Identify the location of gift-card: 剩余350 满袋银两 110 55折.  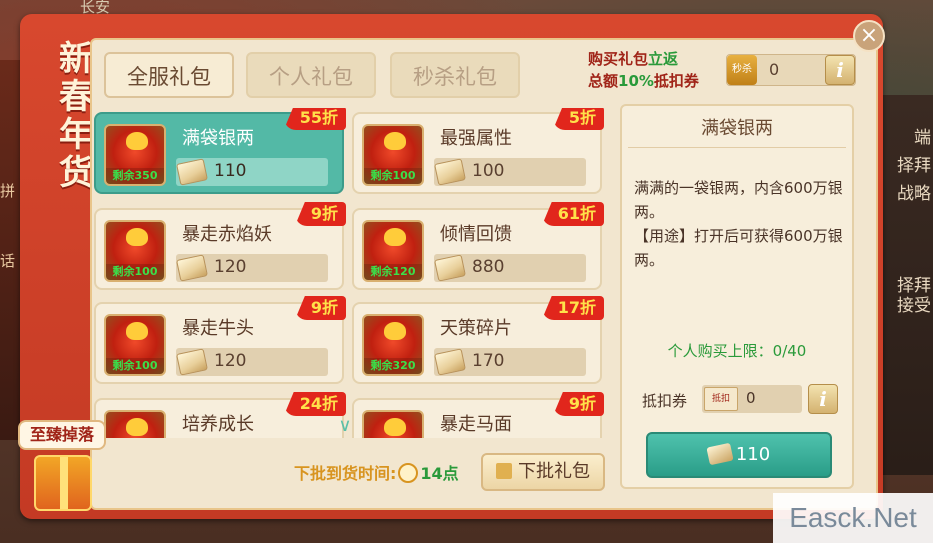
(220, 151).